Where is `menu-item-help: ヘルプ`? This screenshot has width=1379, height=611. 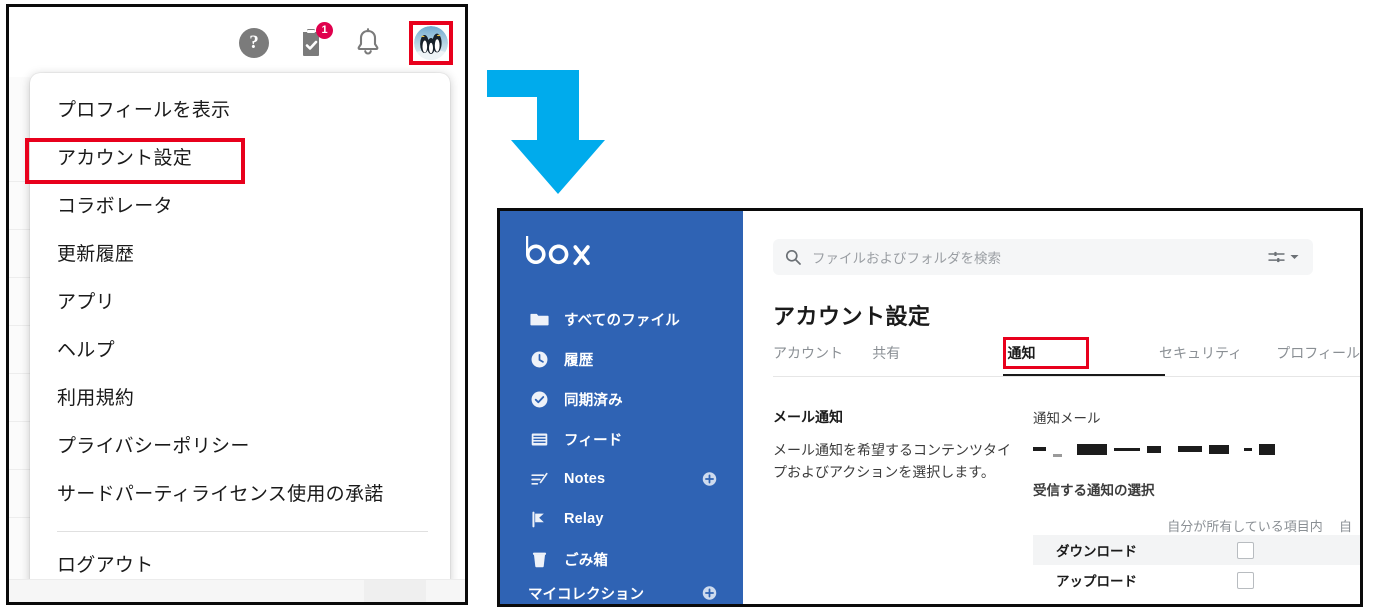 menu-item-help: ヘルプ is located at coordinates (240, 351).